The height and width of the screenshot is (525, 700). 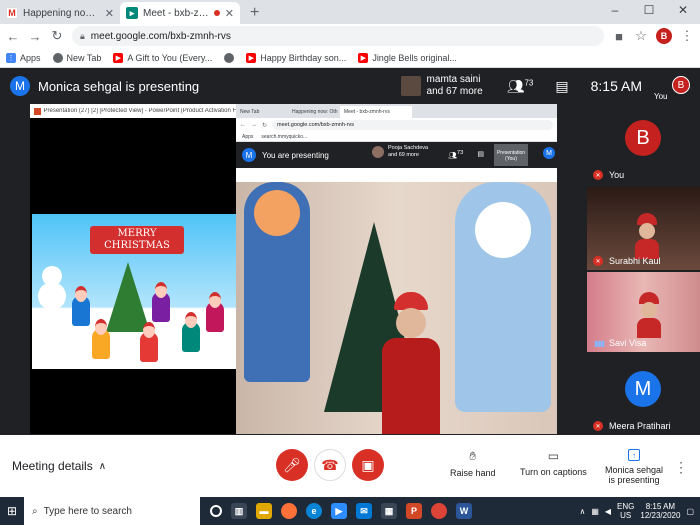 I want to click on bookmark-new-tab: New Tab, so click(x=76, y=57).